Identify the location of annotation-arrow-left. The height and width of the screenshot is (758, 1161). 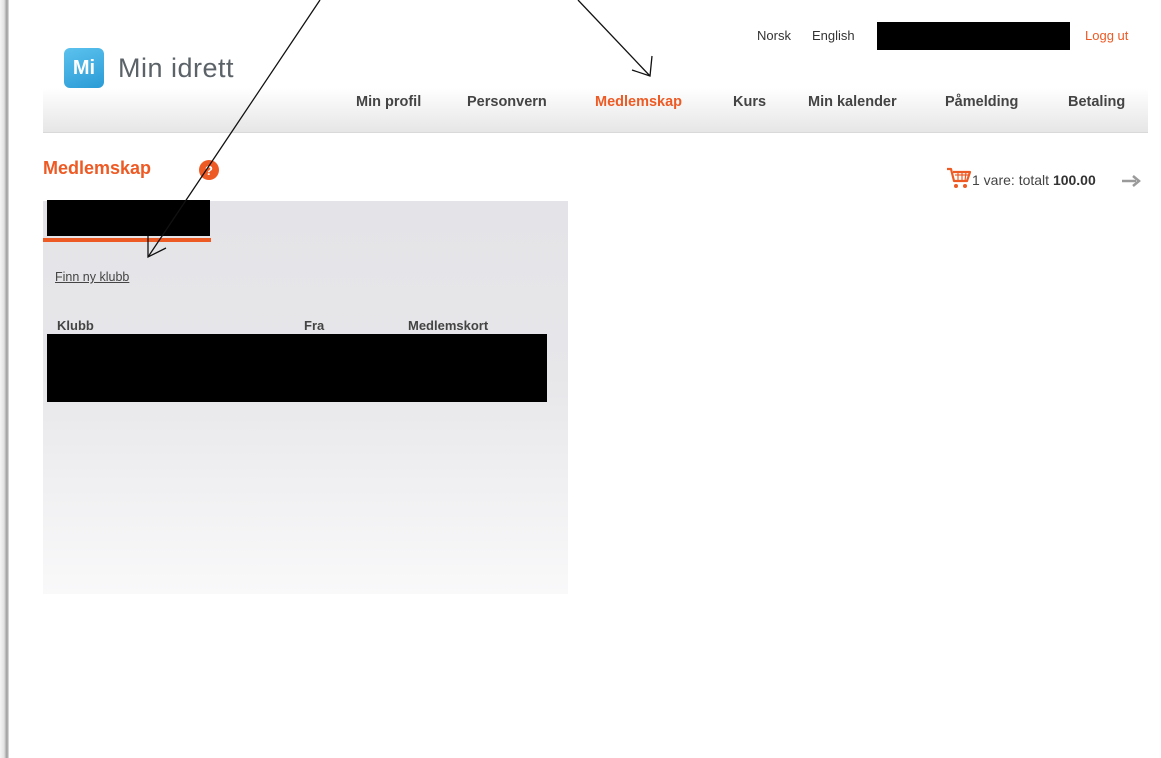
(234, 129).